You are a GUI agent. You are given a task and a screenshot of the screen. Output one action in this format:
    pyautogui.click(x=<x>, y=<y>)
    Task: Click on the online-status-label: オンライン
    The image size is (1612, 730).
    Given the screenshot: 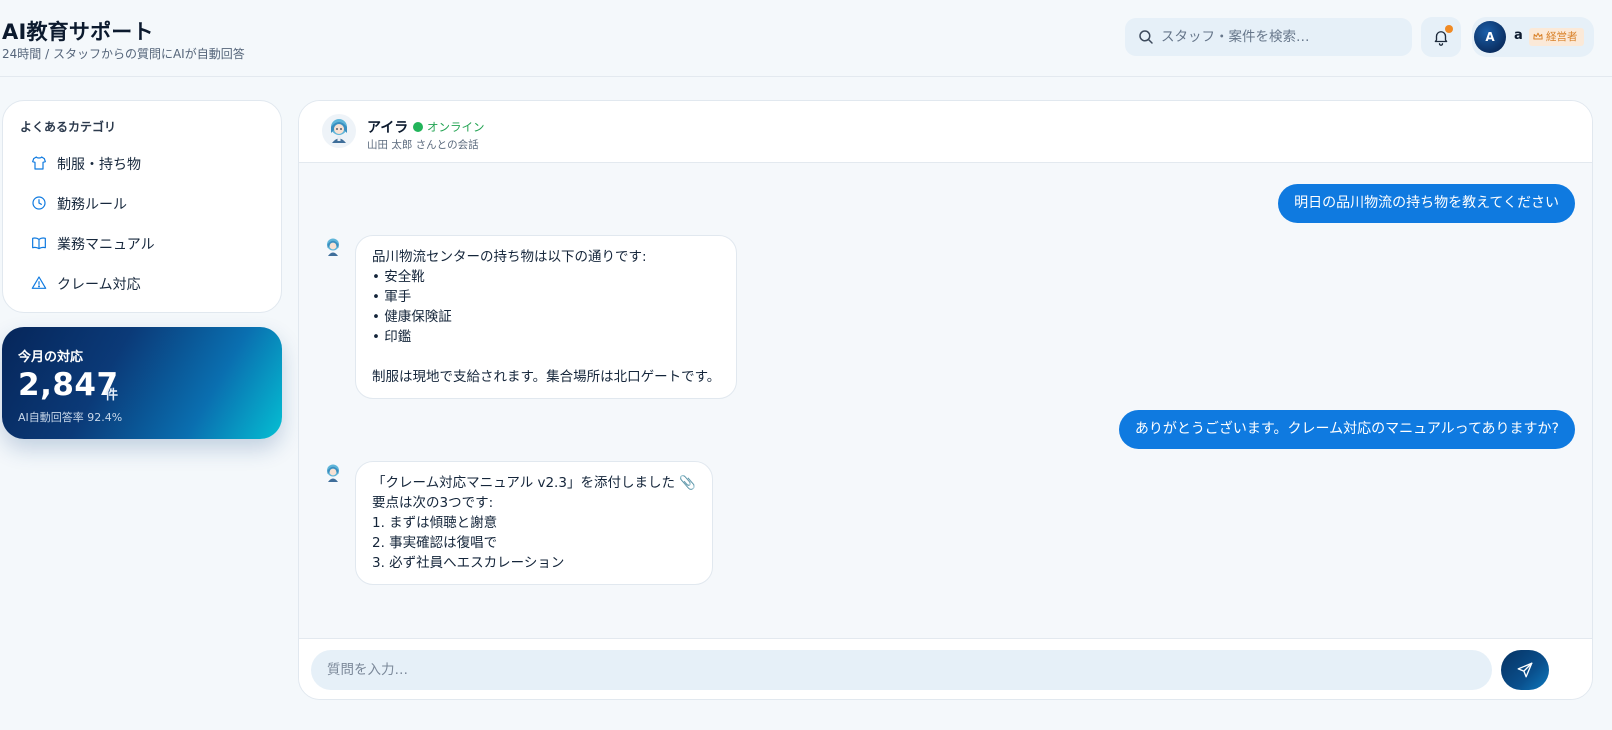 What is the action you would take?
    pyautogui.click(x=456, y=127)
    